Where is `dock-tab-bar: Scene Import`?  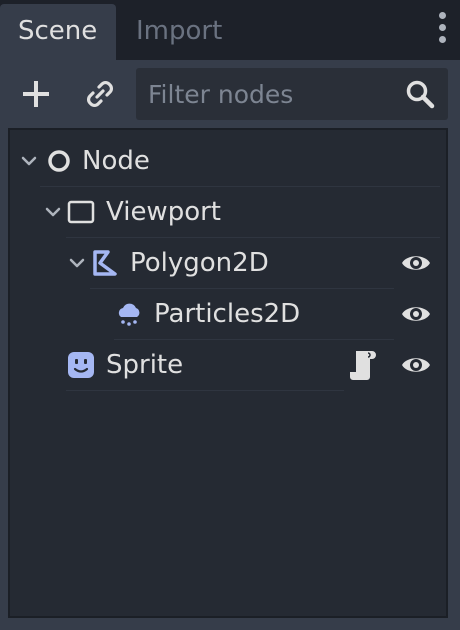 dock-tab-bar: Scene Import is located at coordinates (230, 30).